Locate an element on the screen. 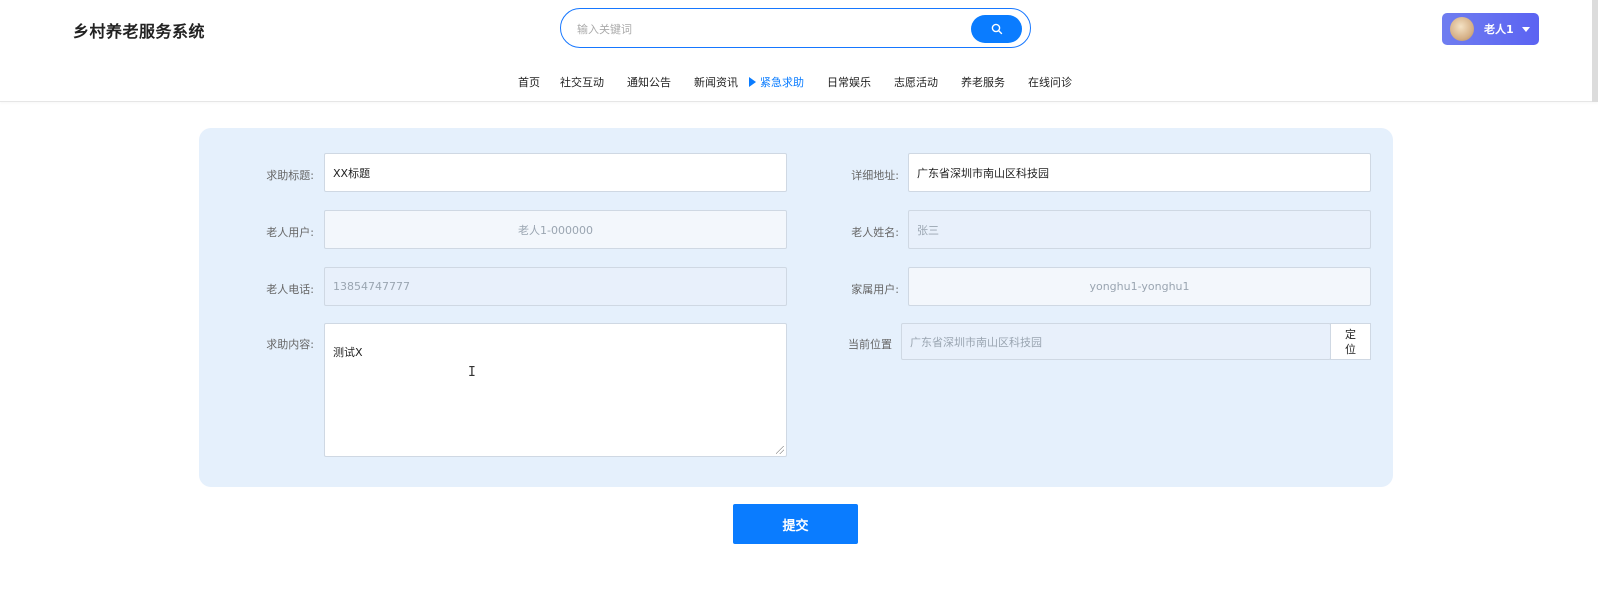 Image resolution: width=1598 pixels, height=600 pixels. nav-item-emergency: 紧急求助 is located at coordinates (776, 82).